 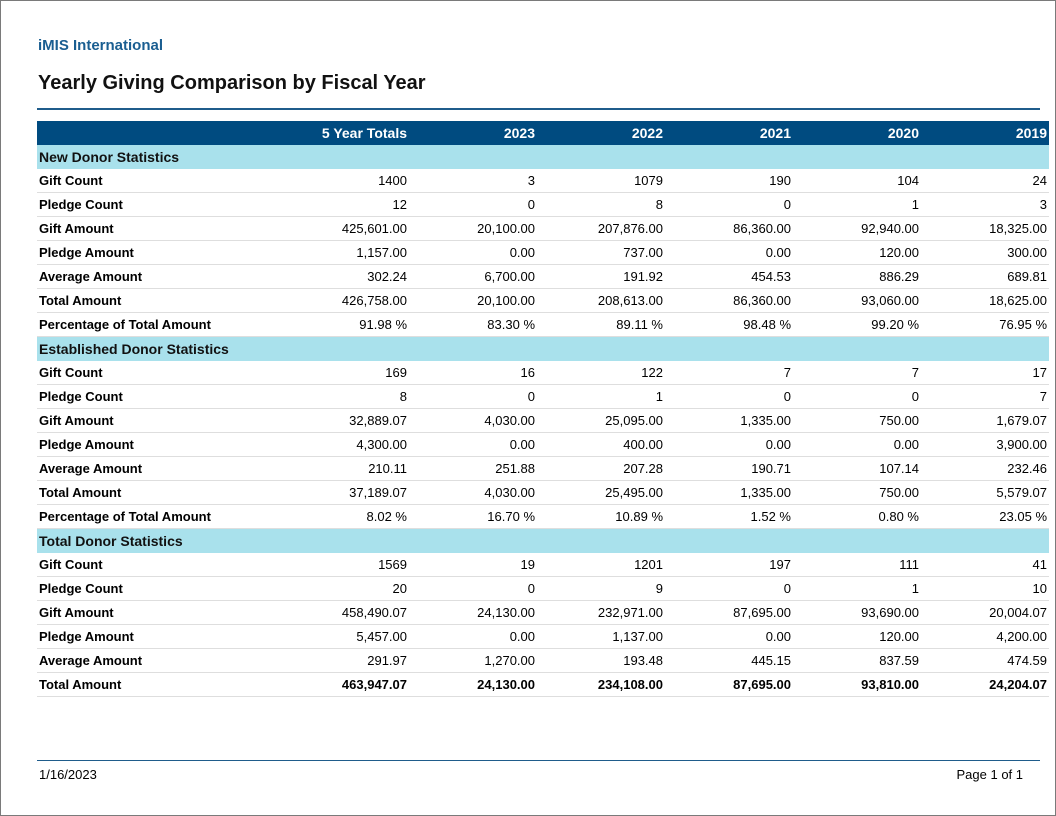 What do you see at coordinates (601, 684) in the screenshot?
I see `table-cell: 234,108.00` at bounding box center [601, 684].